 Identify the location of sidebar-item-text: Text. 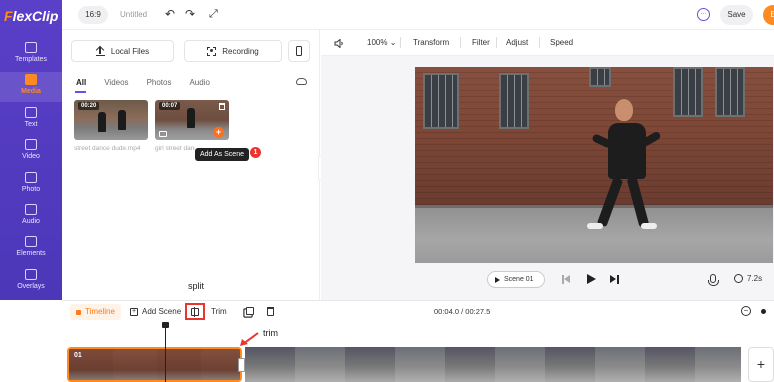
(31, 120).